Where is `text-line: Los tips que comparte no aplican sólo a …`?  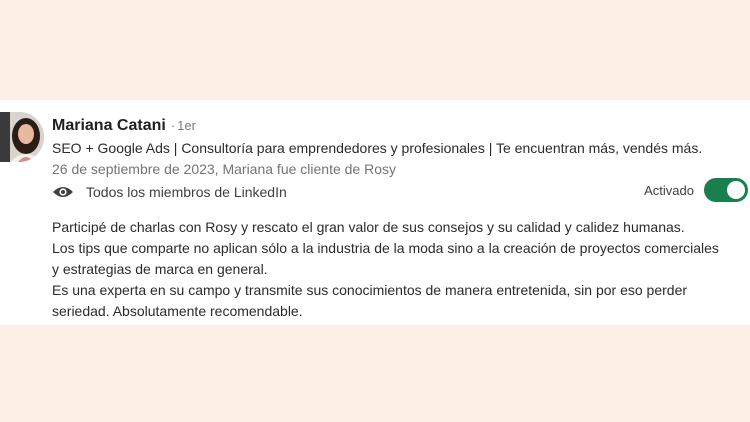 text-line: Los tips que comparte no aplican sólo a … is located at coordinates (385, 248).